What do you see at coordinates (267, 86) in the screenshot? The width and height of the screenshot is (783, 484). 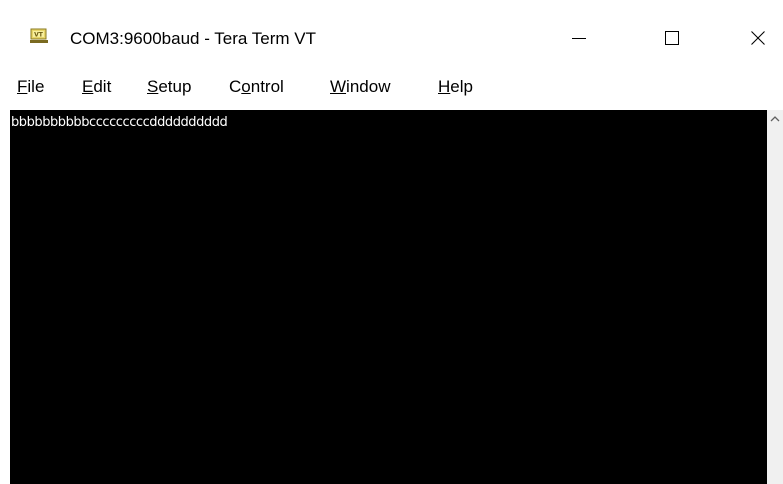 I see `menu-control-label: ntrol` at bounding box center [267, 86].